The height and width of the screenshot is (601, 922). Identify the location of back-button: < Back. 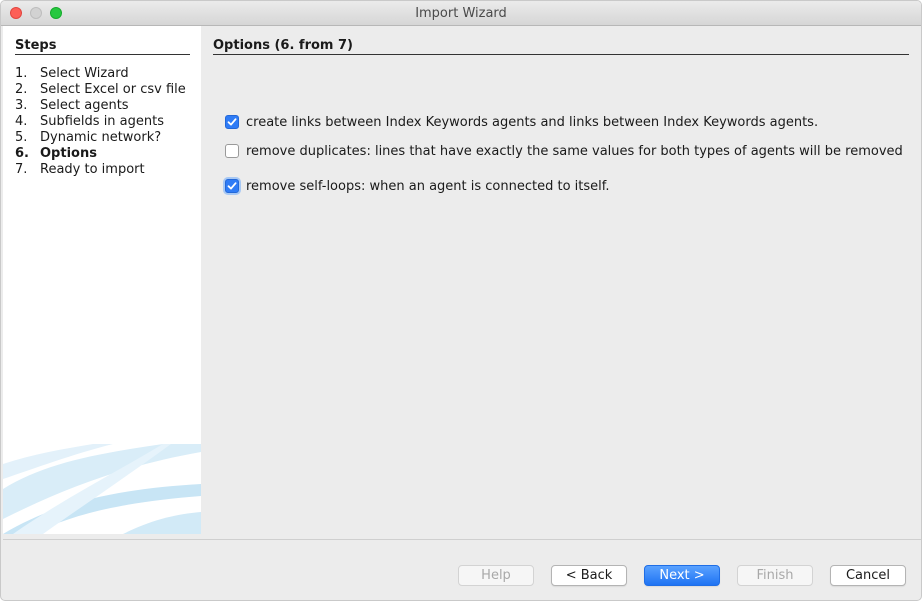
(589, 575).